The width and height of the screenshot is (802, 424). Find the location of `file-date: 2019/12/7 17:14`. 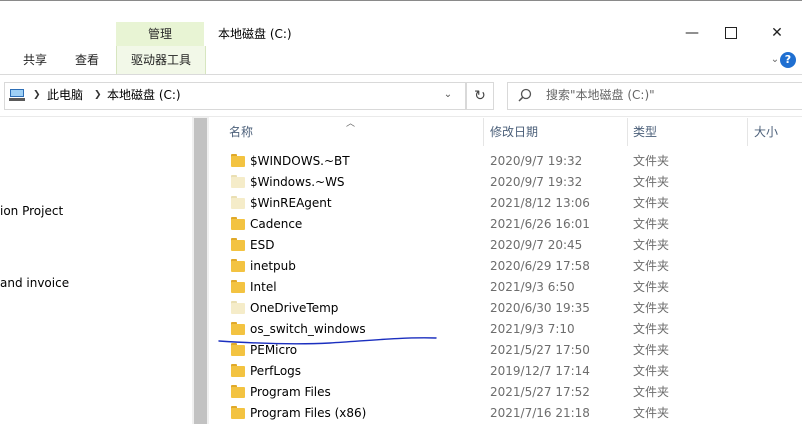

file-date: 2019/12/7 17:14 is located at coordinates (540, 371).